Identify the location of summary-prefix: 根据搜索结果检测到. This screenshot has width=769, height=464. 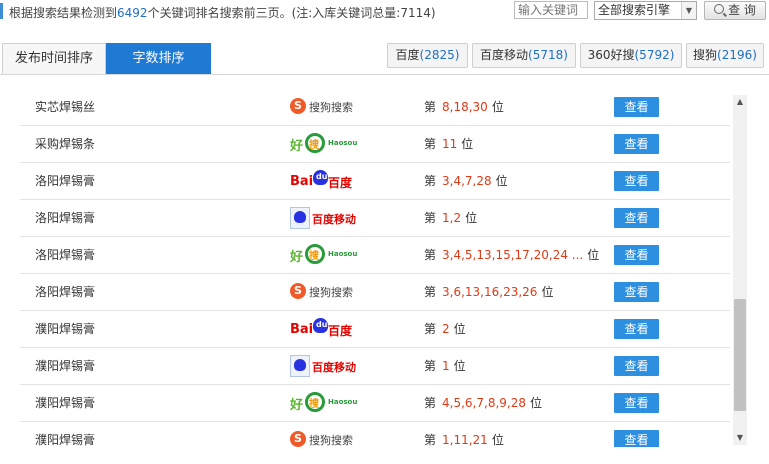
(63, 13).